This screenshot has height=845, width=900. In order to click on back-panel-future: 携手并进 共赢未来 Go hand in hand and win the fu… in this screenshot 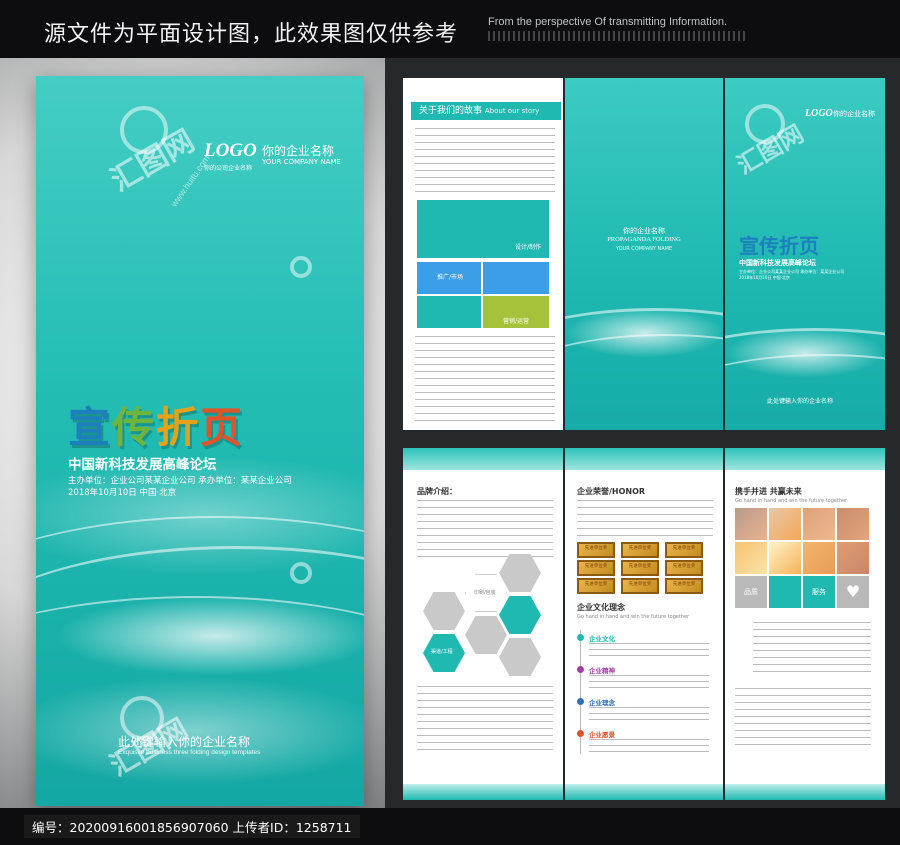, I will do `click(805, 624)`.